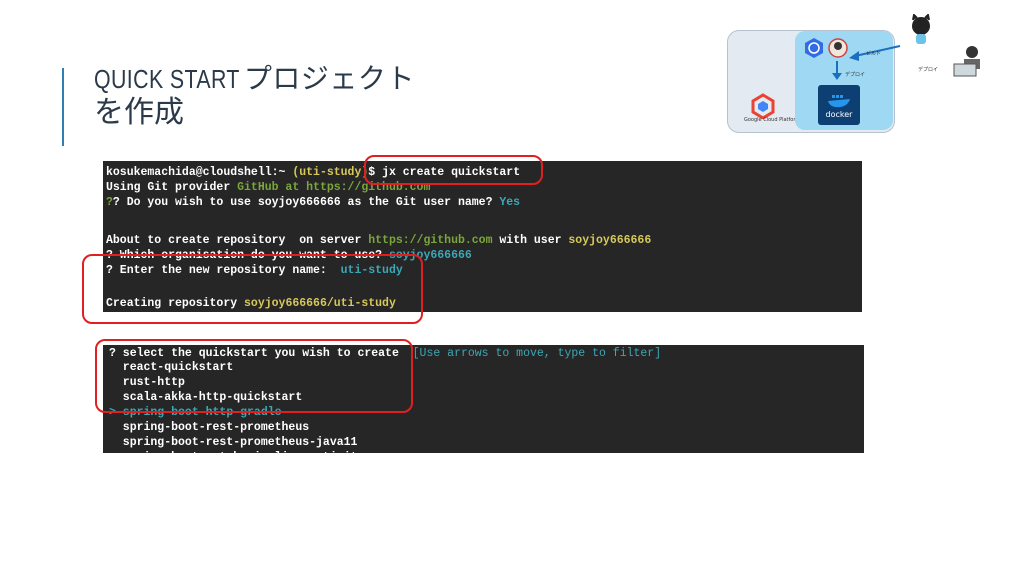 Image resolution: width=1024 pixels, height=576 pixels. Describe the element at coordinates (453, 170) in the screenshot. I see `highlight-command` at that location.